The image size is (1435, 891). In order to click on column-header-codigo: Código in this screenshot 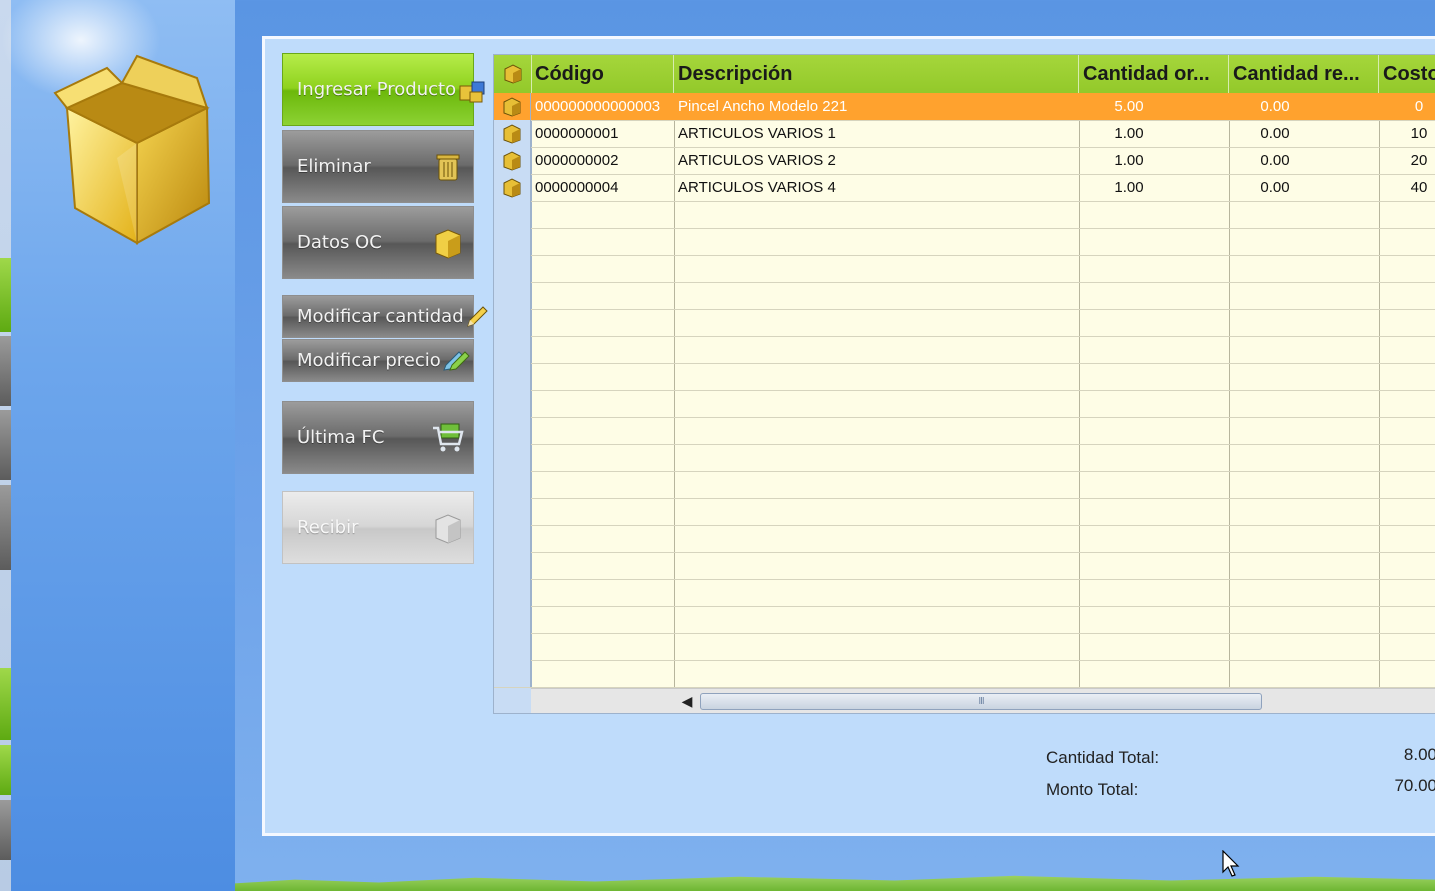, I will do `click(602, 74)`.